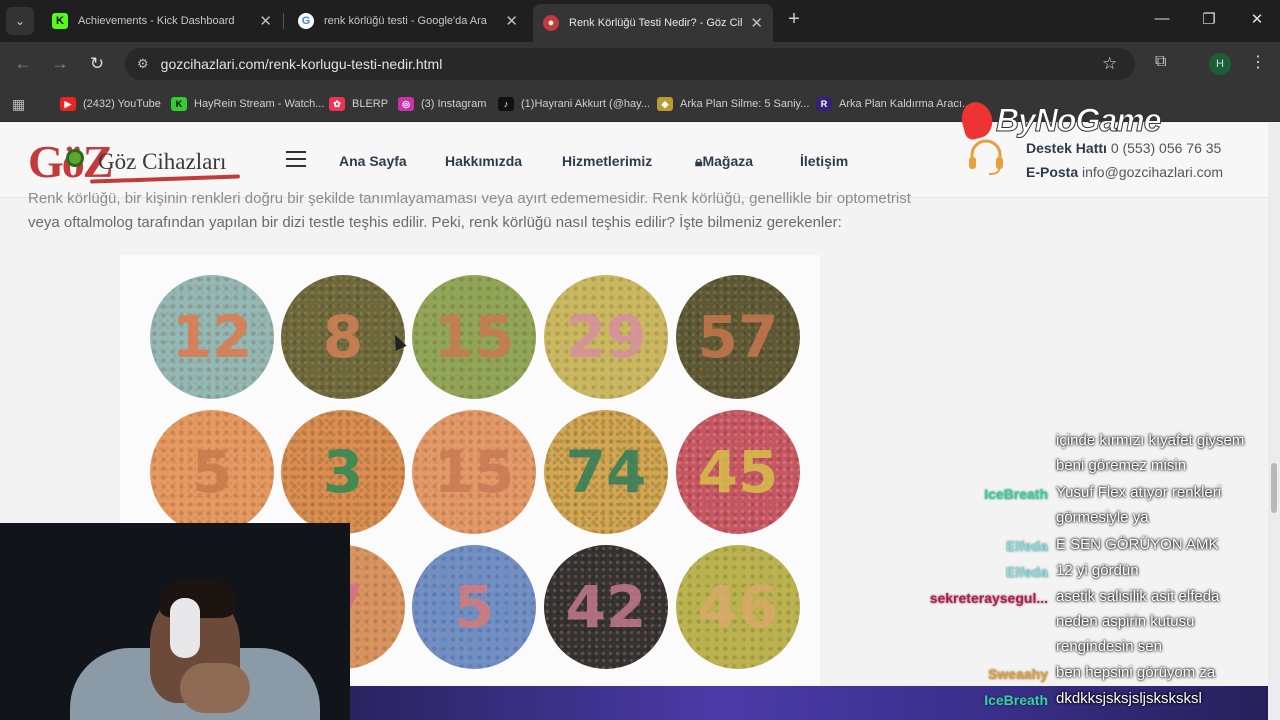  I want to click on plate-number: 8, so click(343, 337).